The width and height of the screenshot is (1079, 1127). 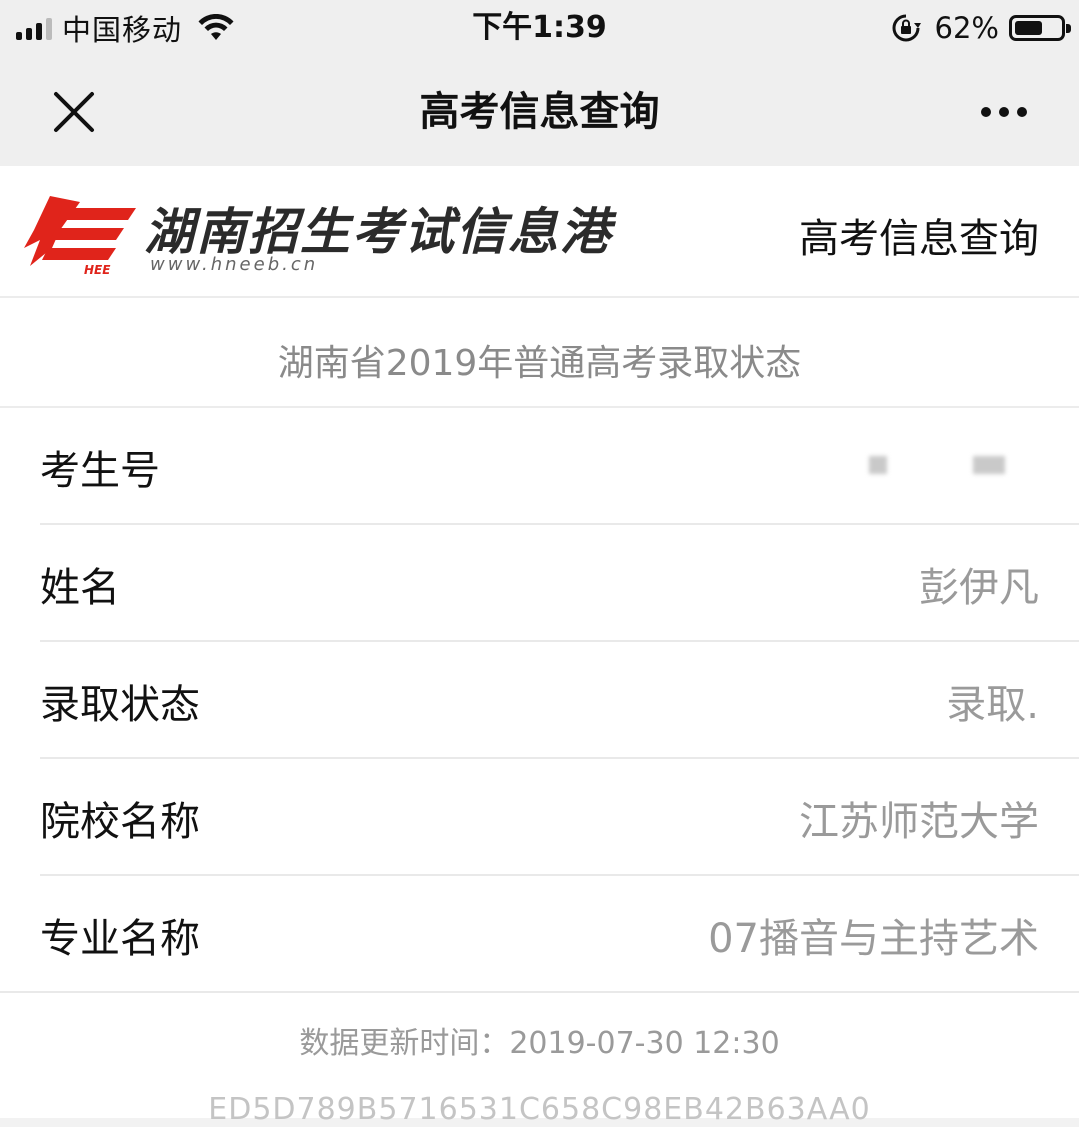 What do you see at coordinates (80, 236) in the screenshot?
I see `hee-logo-icon: HEE` at bounding box center [80, 236].